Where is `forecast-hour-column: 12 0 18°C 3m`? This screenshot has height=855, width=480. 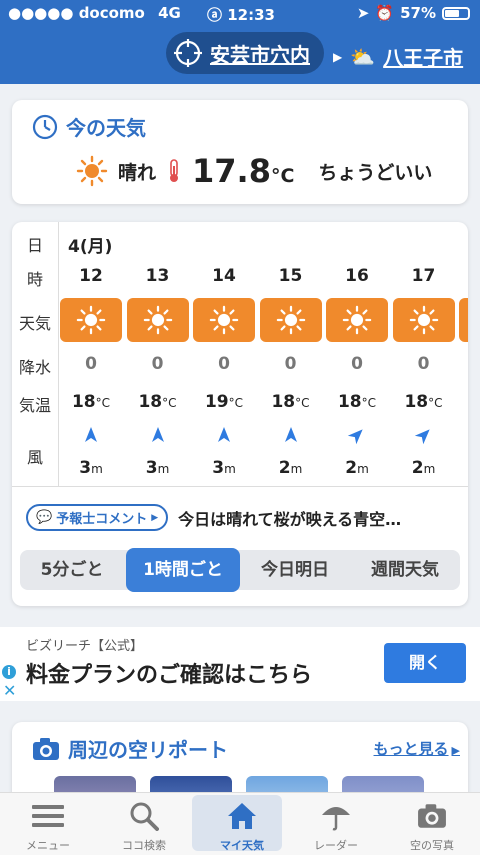
forecast-hour-column: 12 0 18°C 3m is located at coordinates (91, 354).